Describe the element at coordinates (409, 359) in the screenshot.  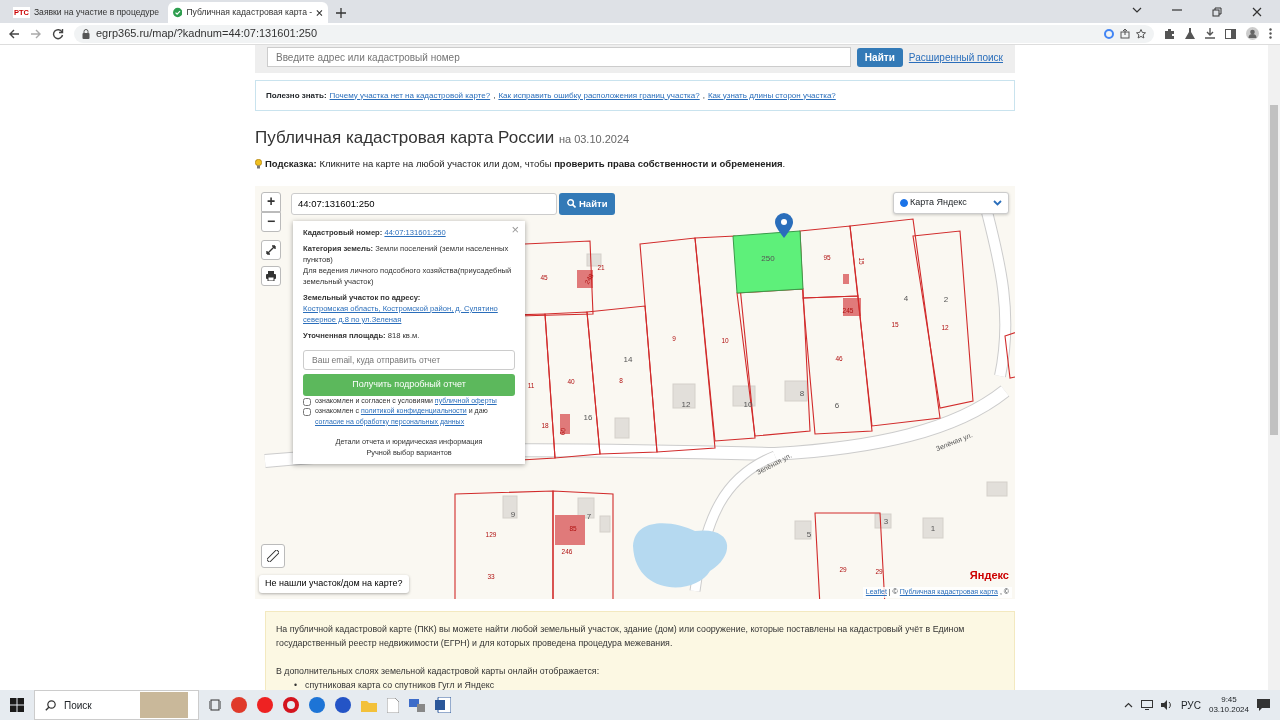
I see `email-field: Ваш email, куда отправить отчет` at that location.